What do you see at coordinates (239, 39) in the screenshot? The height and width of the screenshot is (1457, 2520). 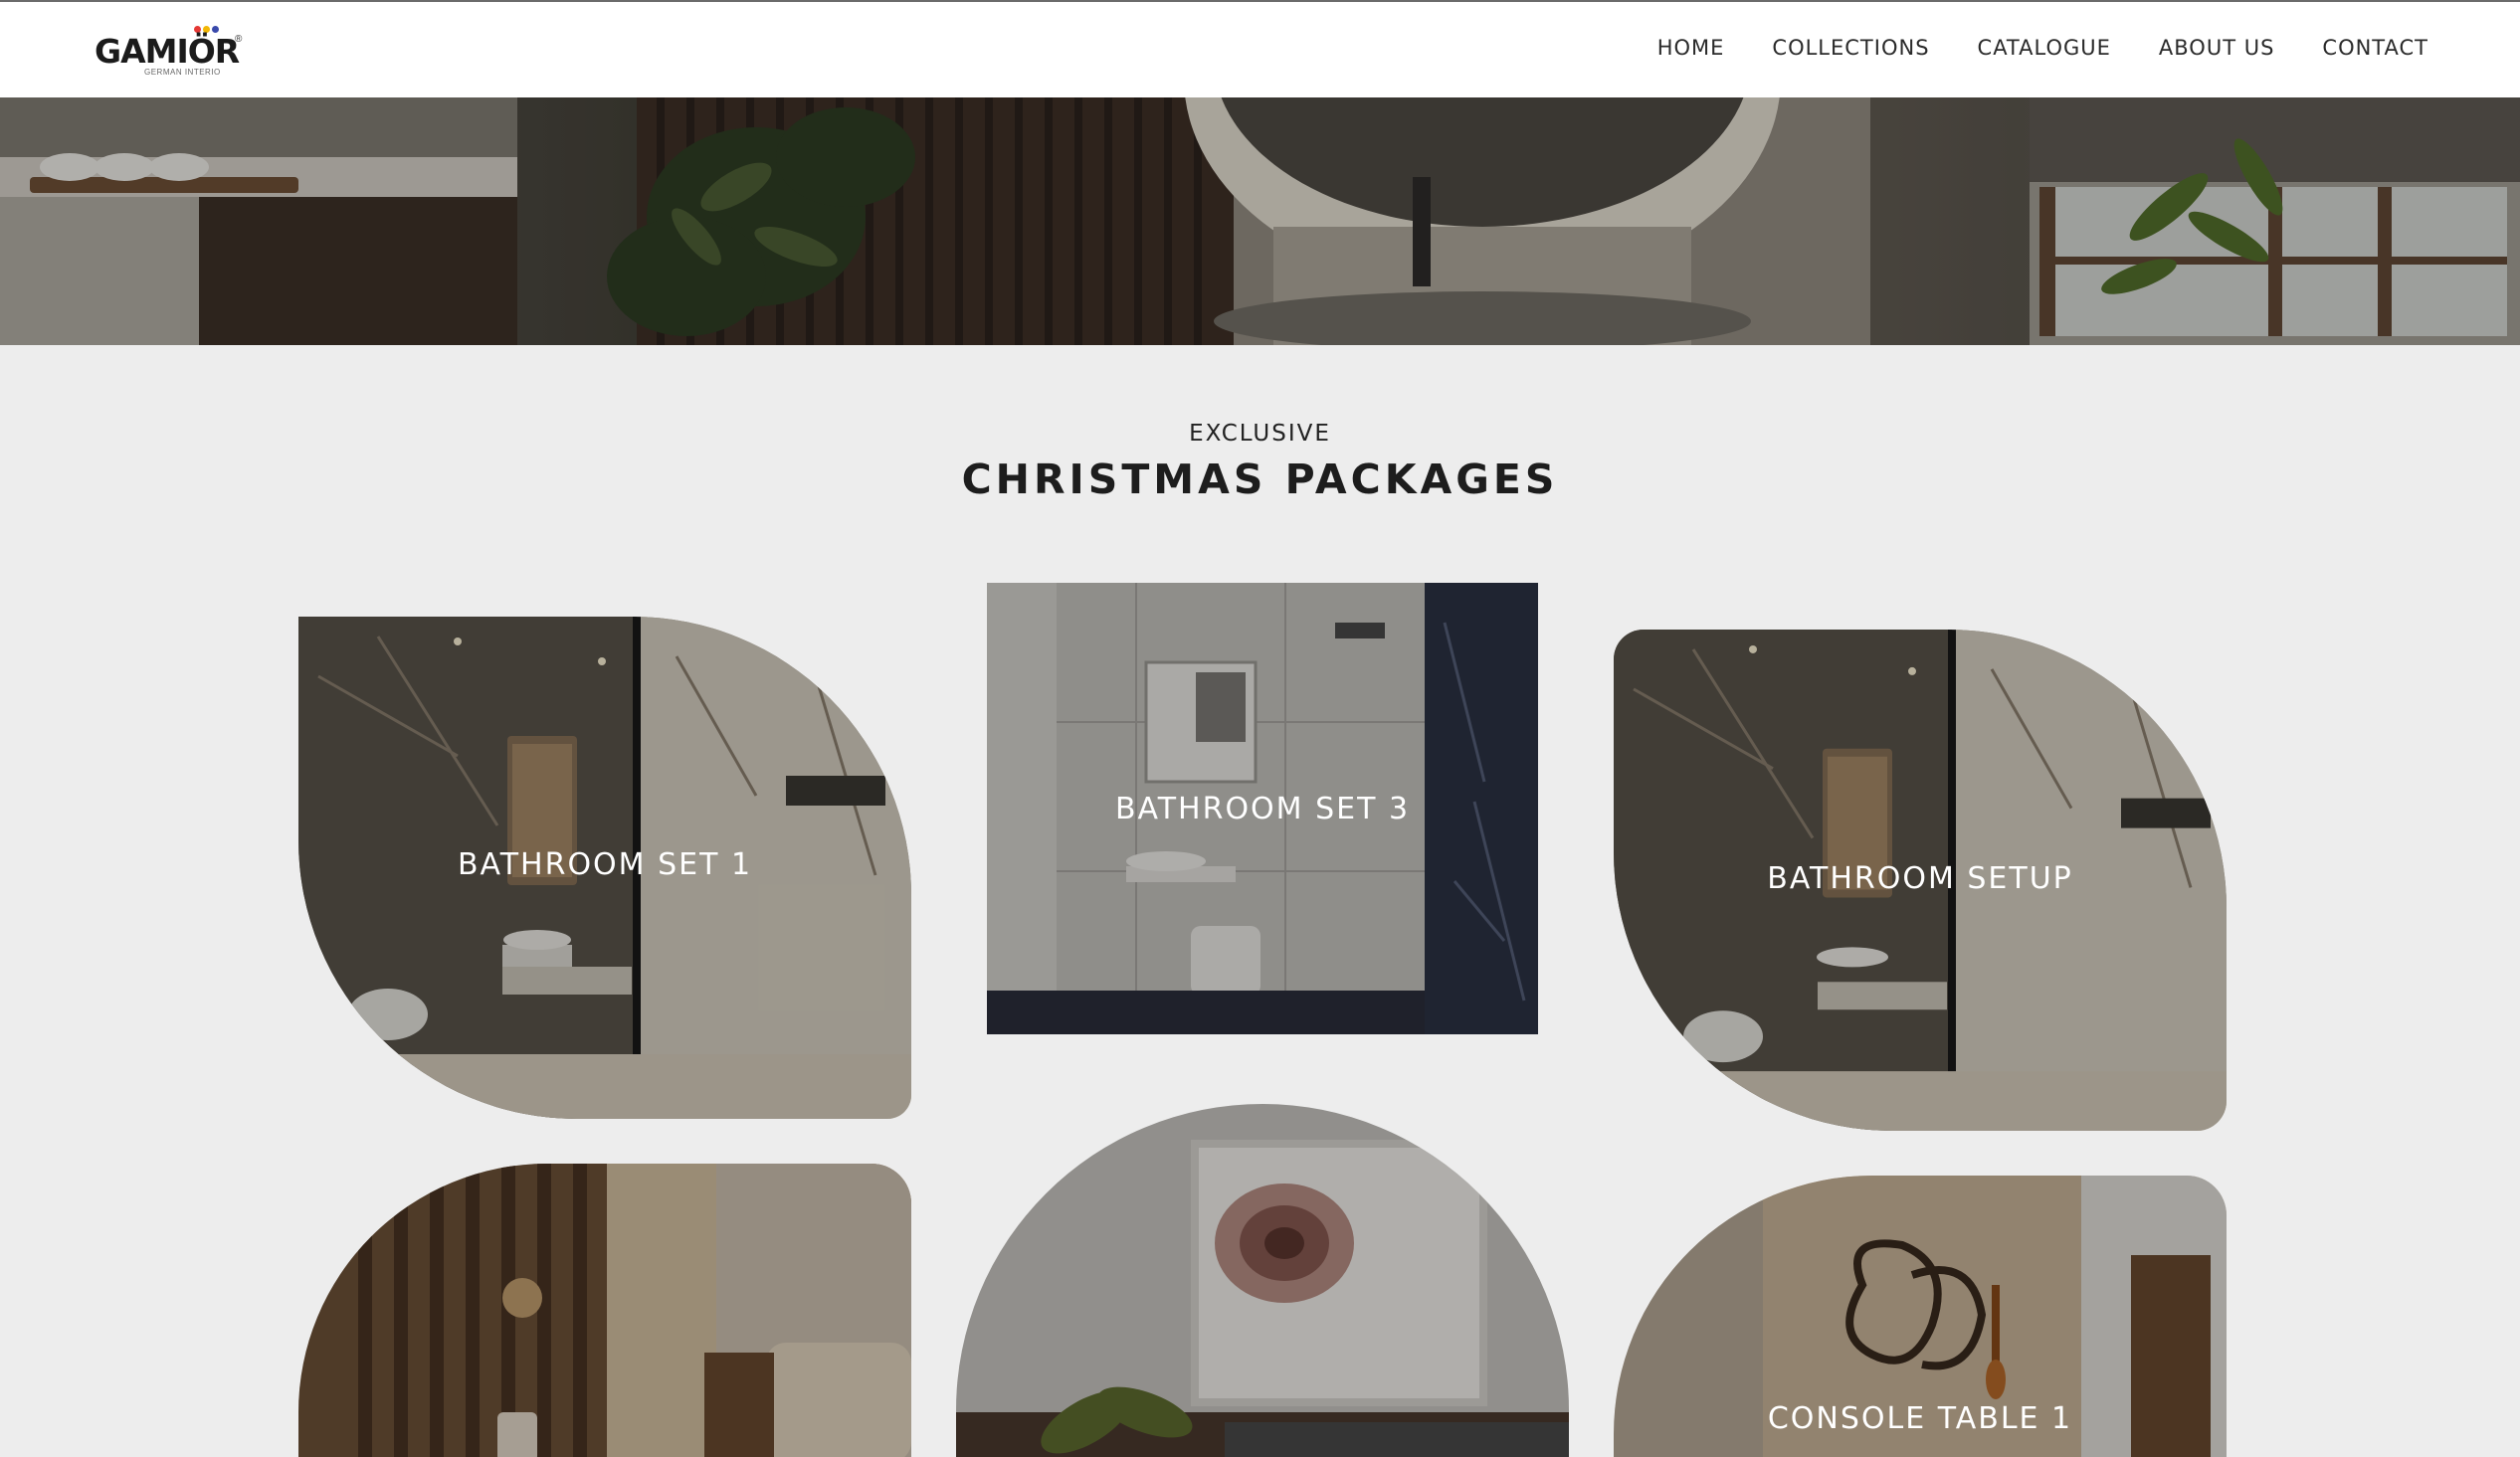 I see `logo-registered-mark: ®` at bounding box center [239, 39].